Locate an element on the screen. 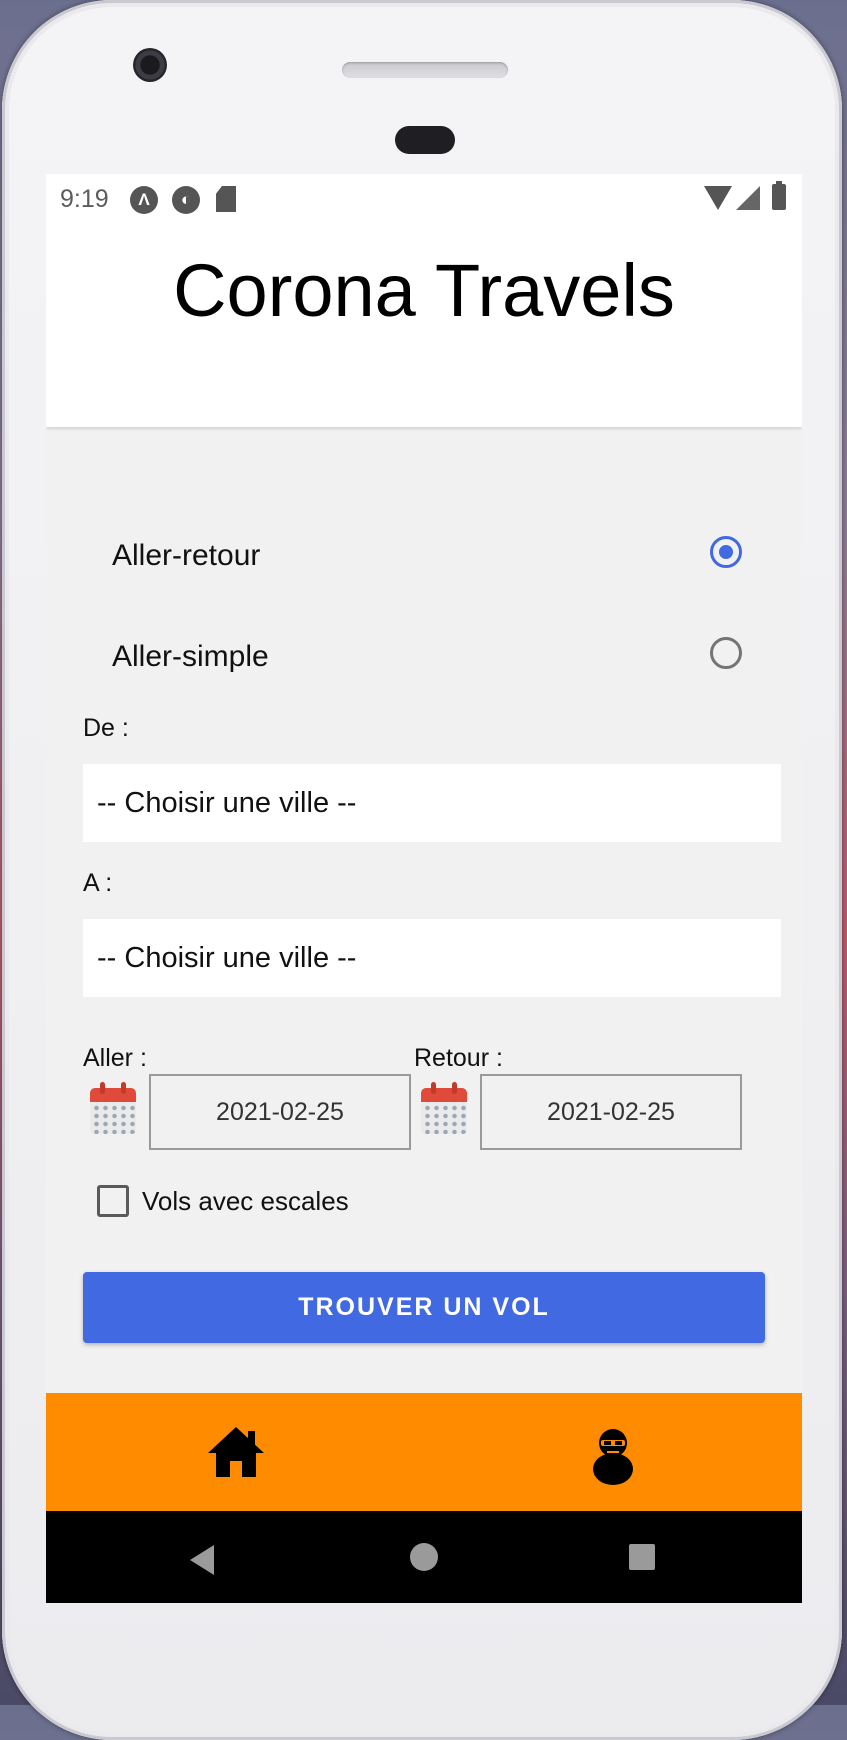 This screenshot has height=1740, width=847. profile-icon is located at coordinates (613, 1453).